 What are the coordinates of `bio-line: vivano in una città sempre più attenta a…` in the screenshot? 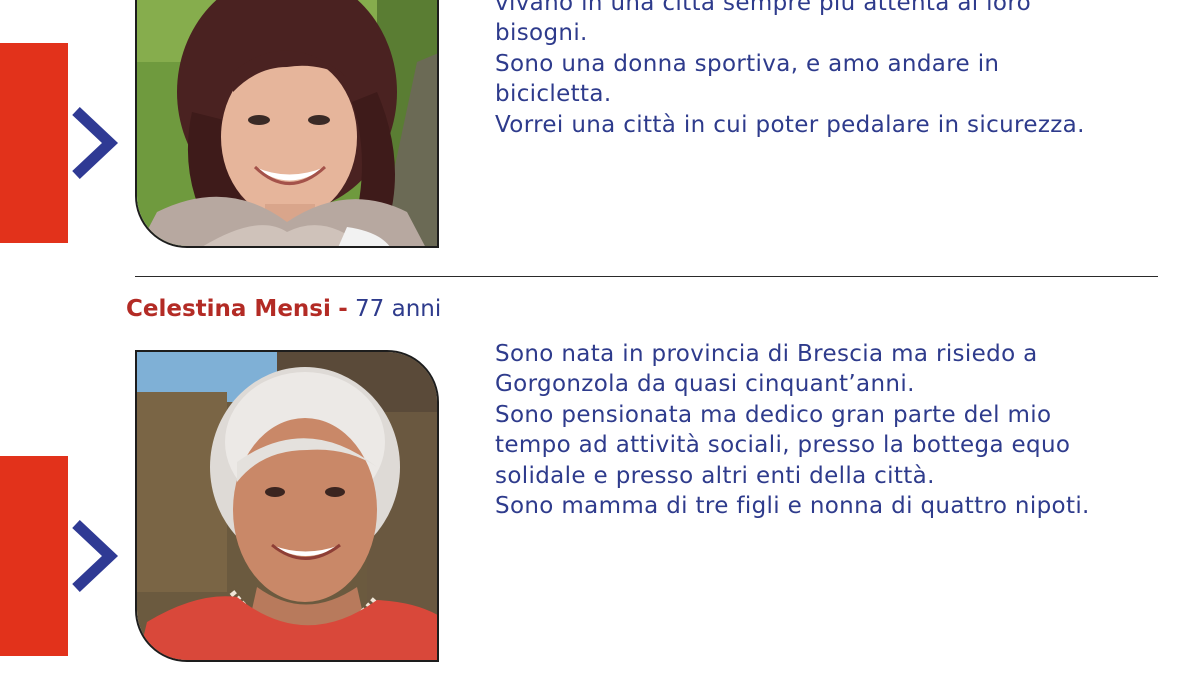 It's located at (763, 8).